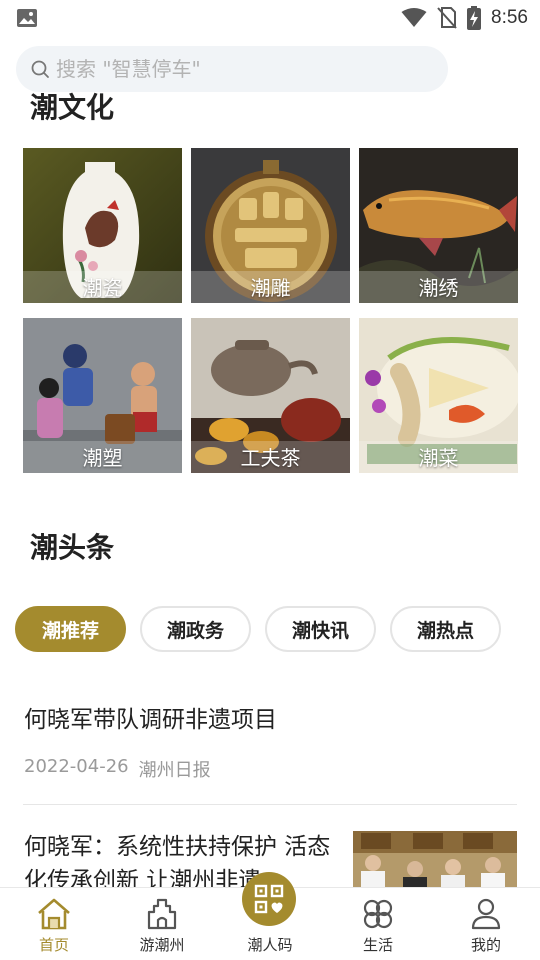 The height and width of the screenshot is (960, 540). I want to click on headline-tabs: 潮推荐 潮政务 潮快讯 潮热点, so click(258, 629).